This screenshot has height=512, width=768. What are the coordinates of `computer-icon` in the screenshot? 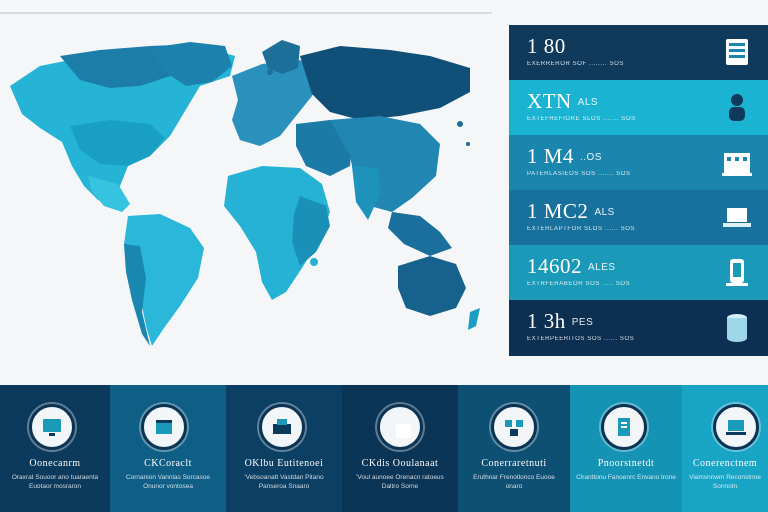 It's located at (736, 427).